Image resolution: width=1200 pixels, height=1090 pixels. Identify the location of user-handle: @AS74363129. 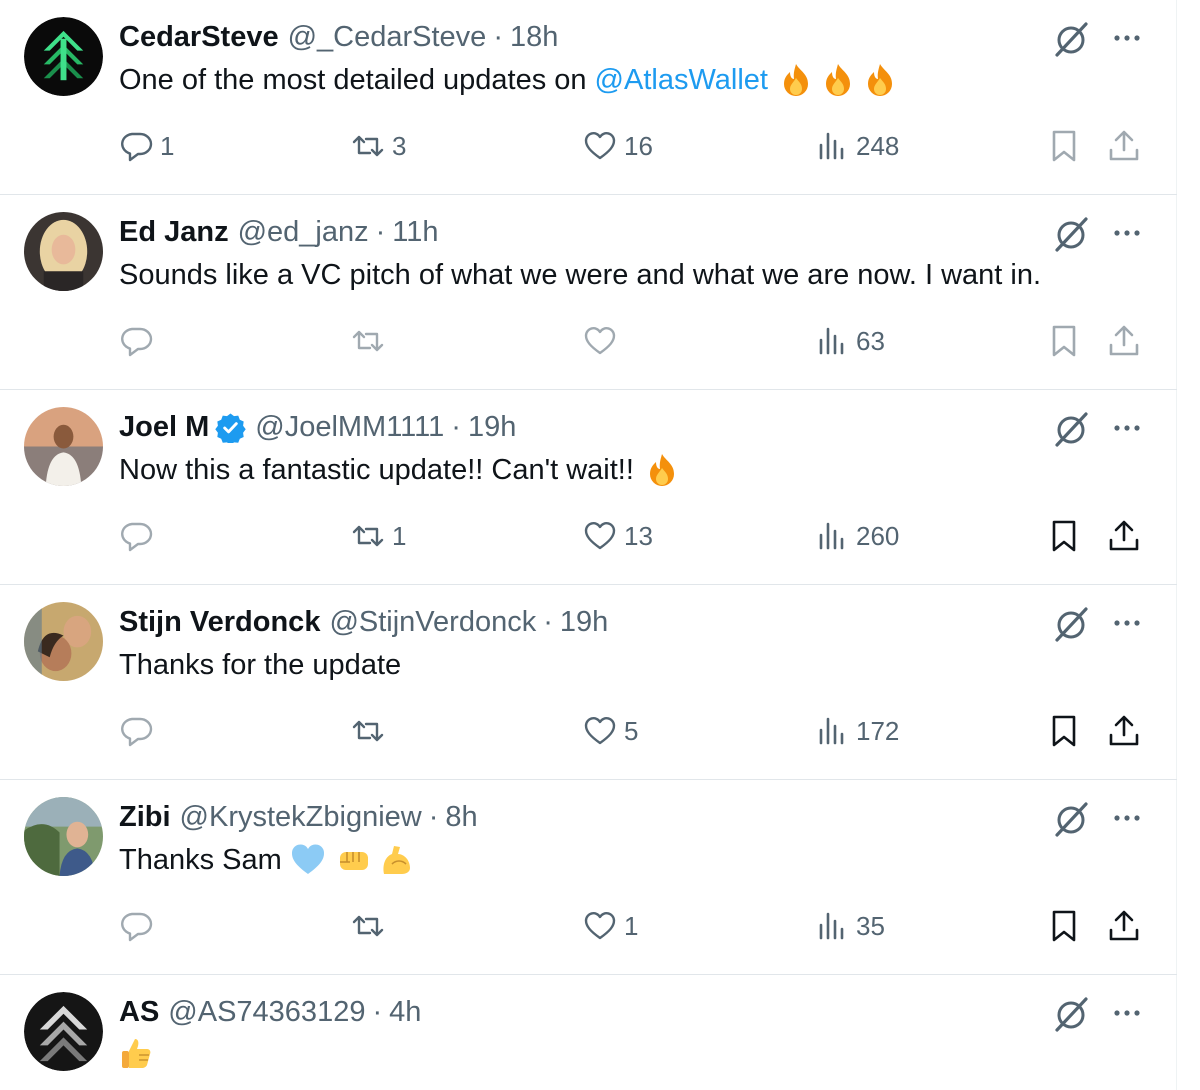
(266, 1012).